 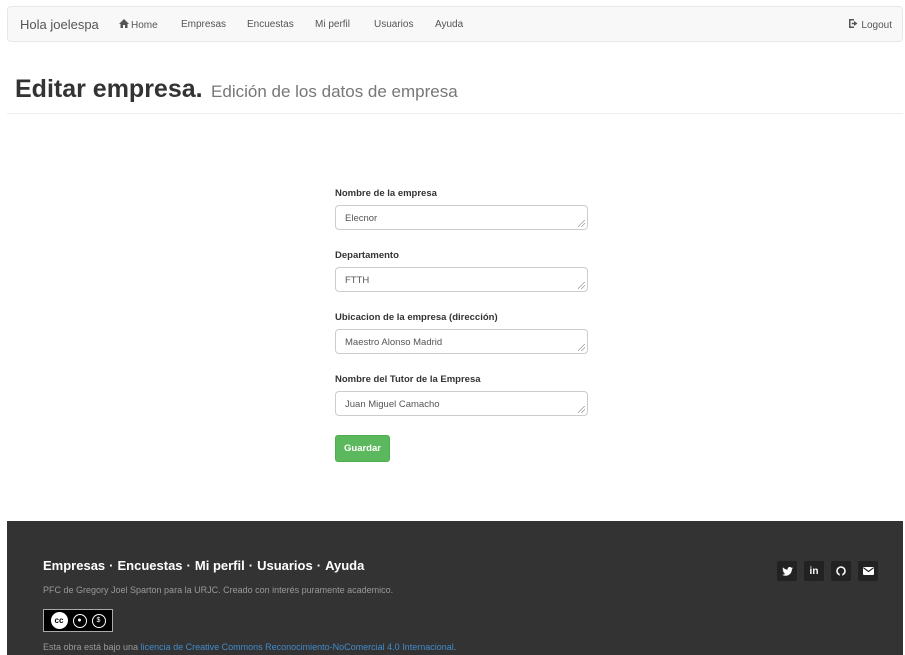 What do you see at coordinates (357, 280) in the screenshot?
I see `department-value: FTTH` at bounding box center [357, 280].